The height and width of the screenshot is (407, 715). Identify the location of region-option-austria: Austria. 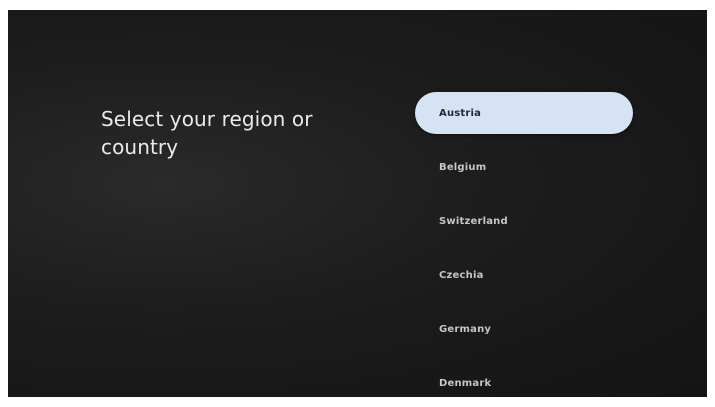
(524, 113).